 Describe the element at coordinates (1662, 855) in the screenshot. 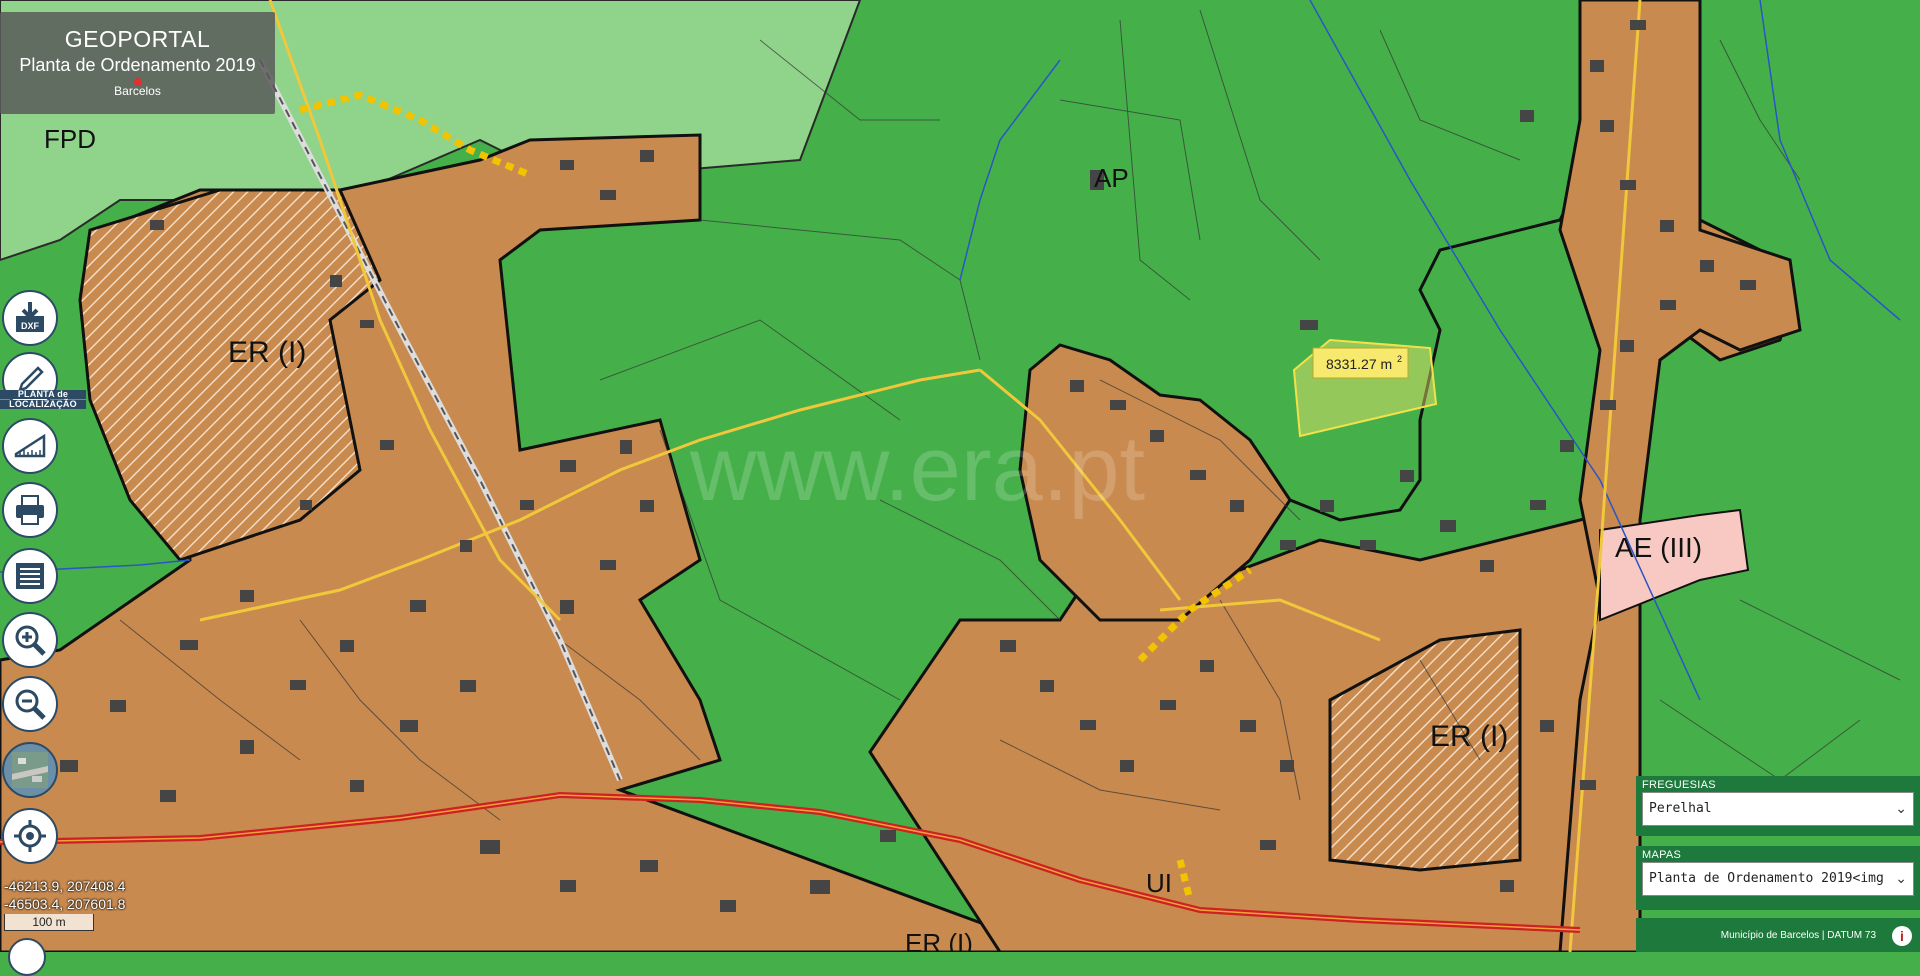

I see `mapas-label: MAPAS` at that location.